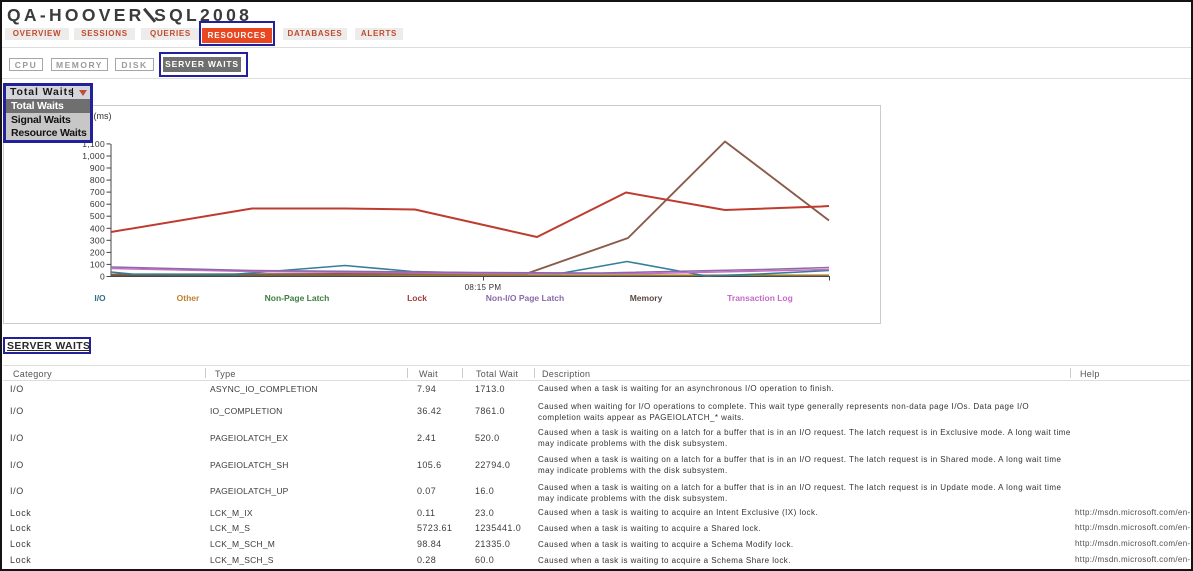 The image size is (1193, 571). What do you see at coordinates (188, 298) in the screenshot?
I see `svg-text: Other` at bounding box center [188, 298].